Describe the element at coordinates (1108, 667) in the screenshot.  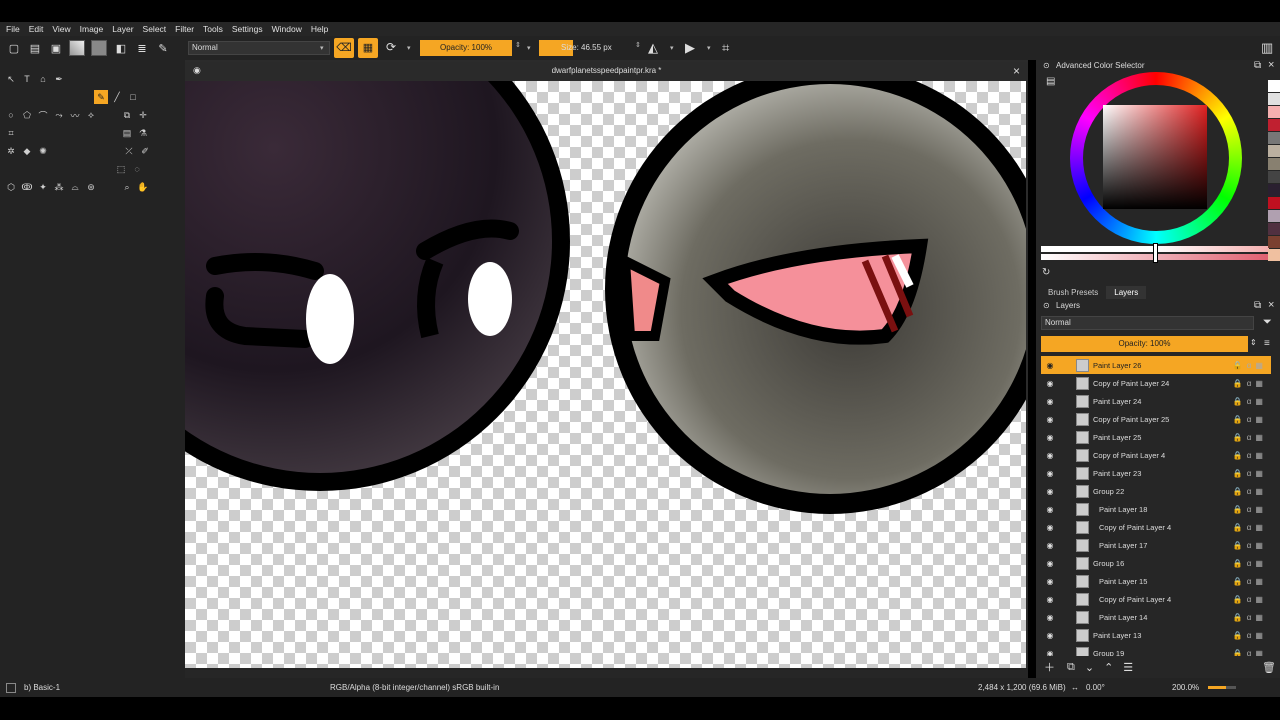
I see `move-up-icon: ⌃` at that location.